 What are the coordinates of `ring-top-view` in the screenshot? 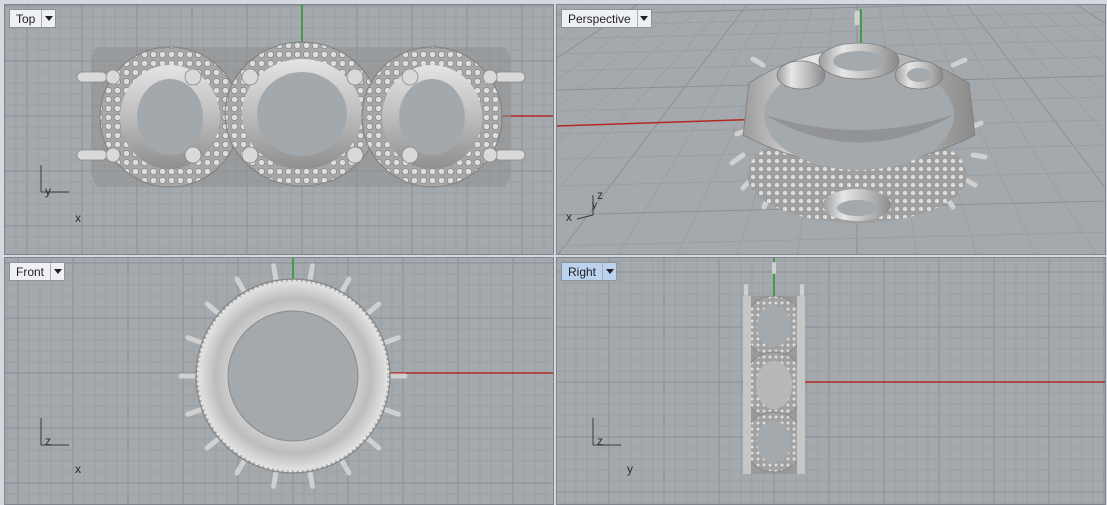 It's located at (301, 114).